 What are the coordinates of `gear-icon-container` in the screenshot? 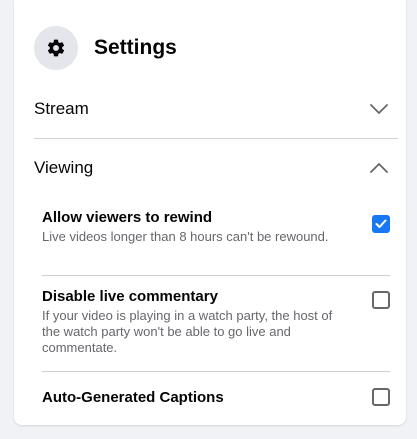 It's located at (56, 48).